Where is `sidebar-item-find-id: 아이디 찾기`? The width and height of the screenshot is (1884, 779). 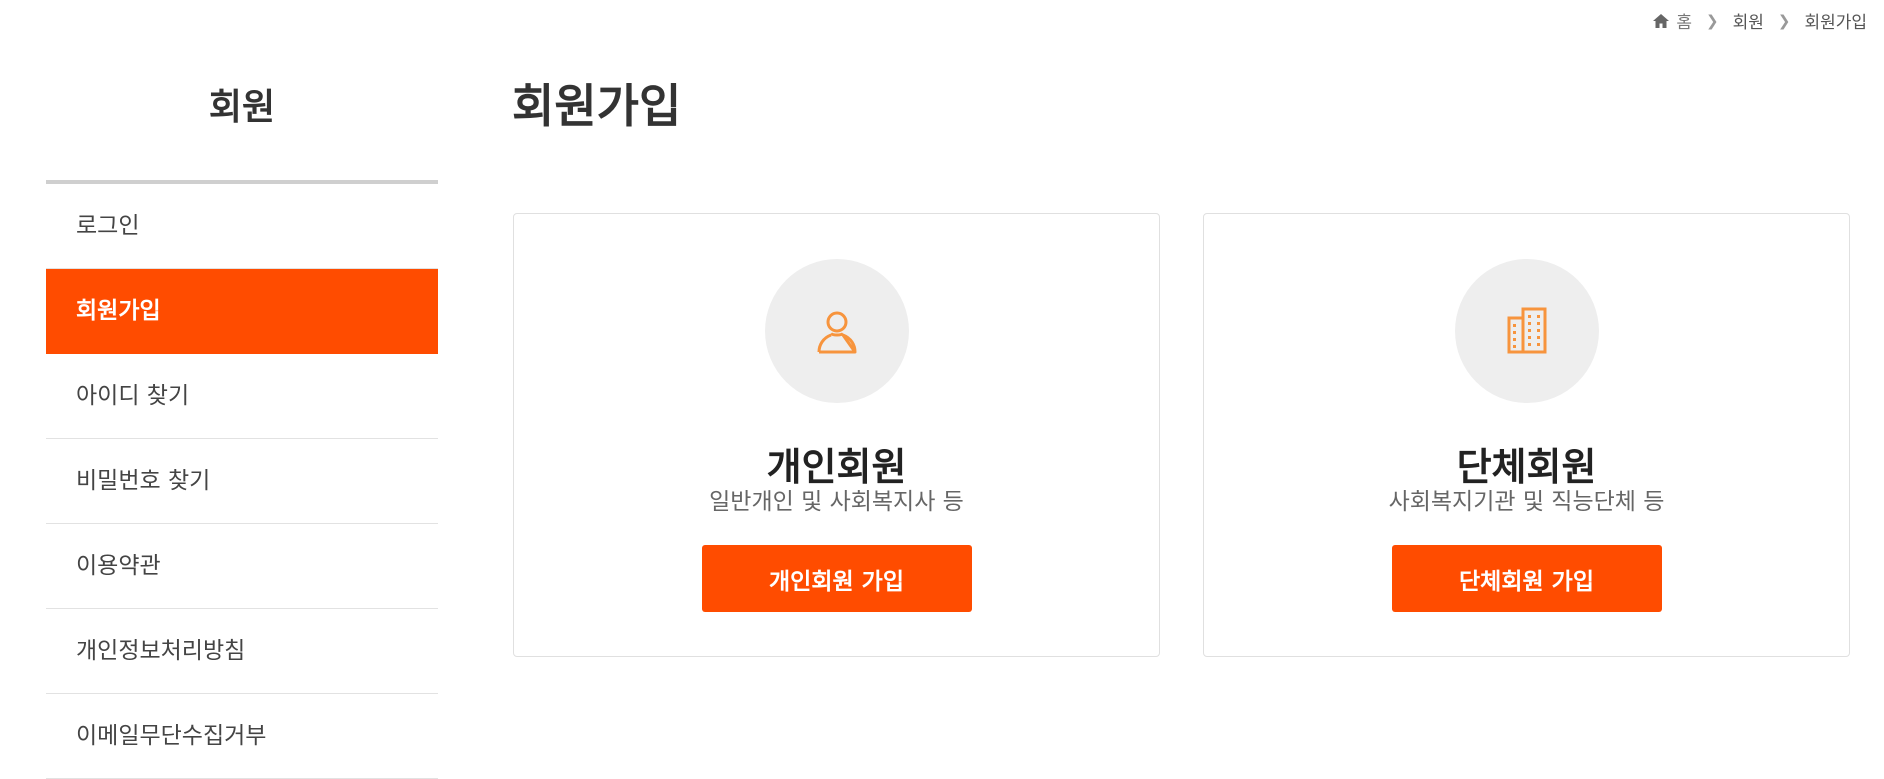
sidebar-item-find-id: 아이디 찾기 is located at coordinates (242, 396).